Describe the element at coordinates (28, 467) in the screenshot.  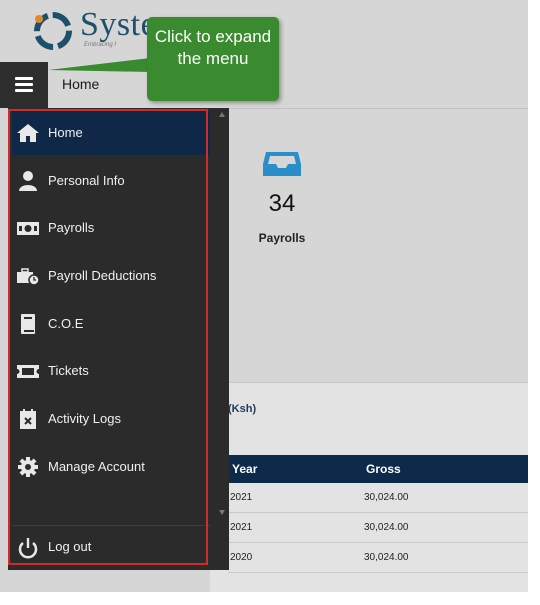
I see `gear-icon` at that location.